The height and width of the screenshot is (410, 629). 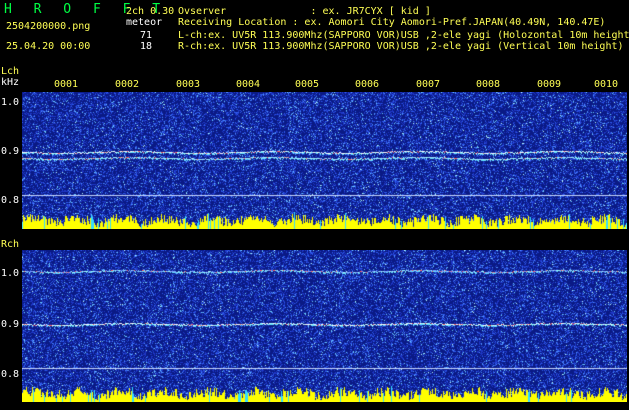 What do you see at coordinates (606, 84) in the screenshot?
I see `minute-label-0010: 0010` at bounding box center [606, 84].